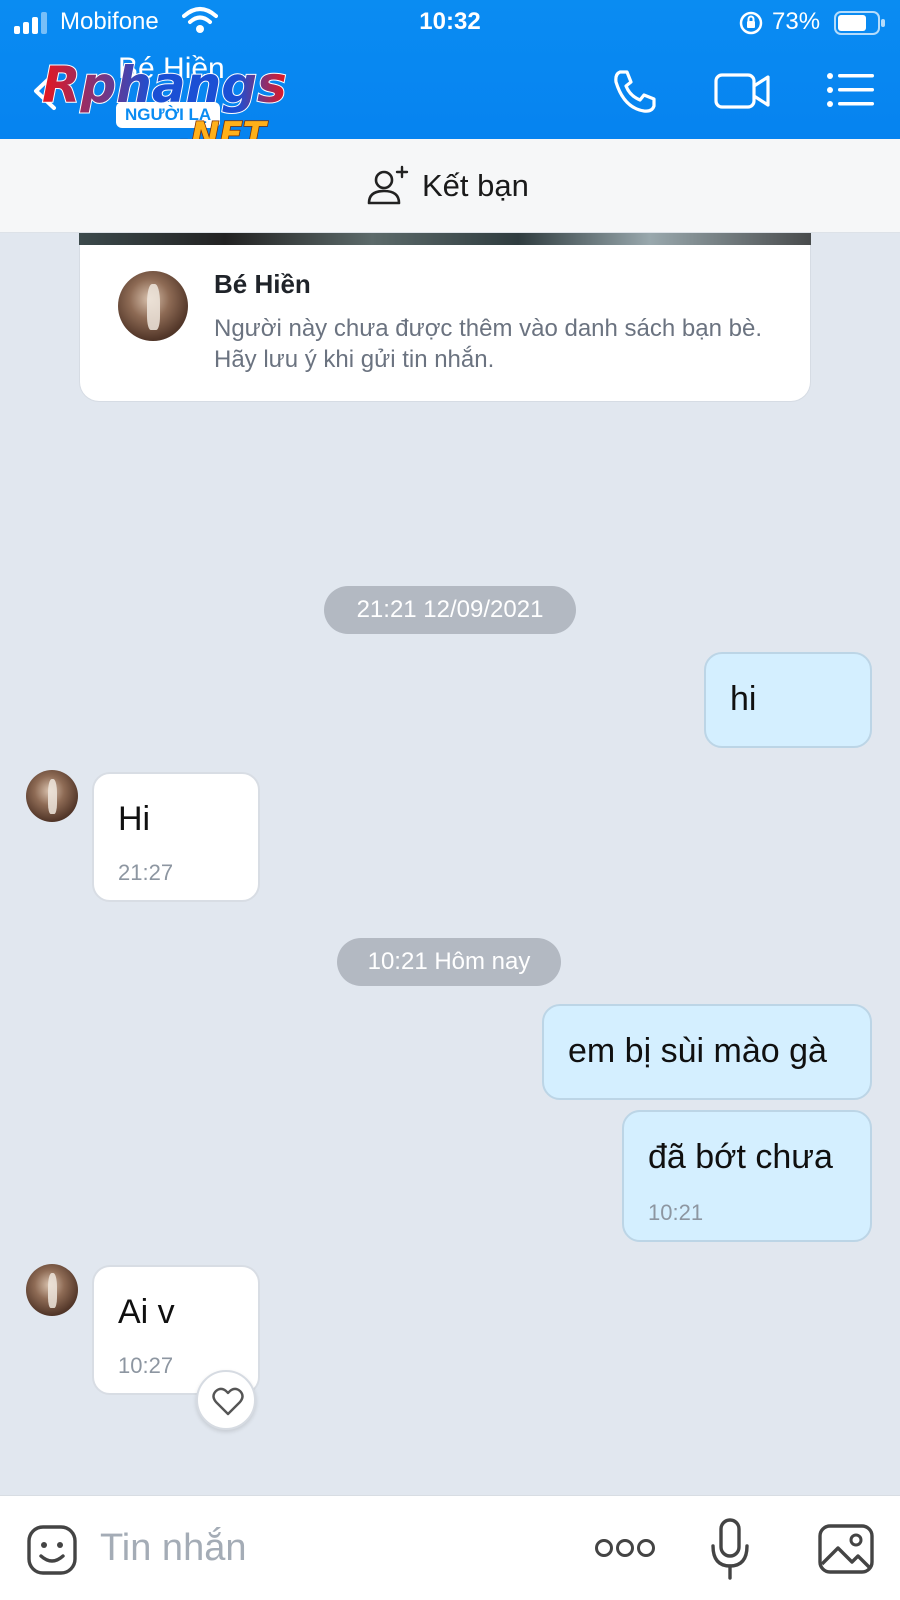 The height and width of the screenshot is (1600, 900). Describe the element at coordinates (740, 1157) in the screenshot. I see `message-text: đã bớt chưa` at that location.